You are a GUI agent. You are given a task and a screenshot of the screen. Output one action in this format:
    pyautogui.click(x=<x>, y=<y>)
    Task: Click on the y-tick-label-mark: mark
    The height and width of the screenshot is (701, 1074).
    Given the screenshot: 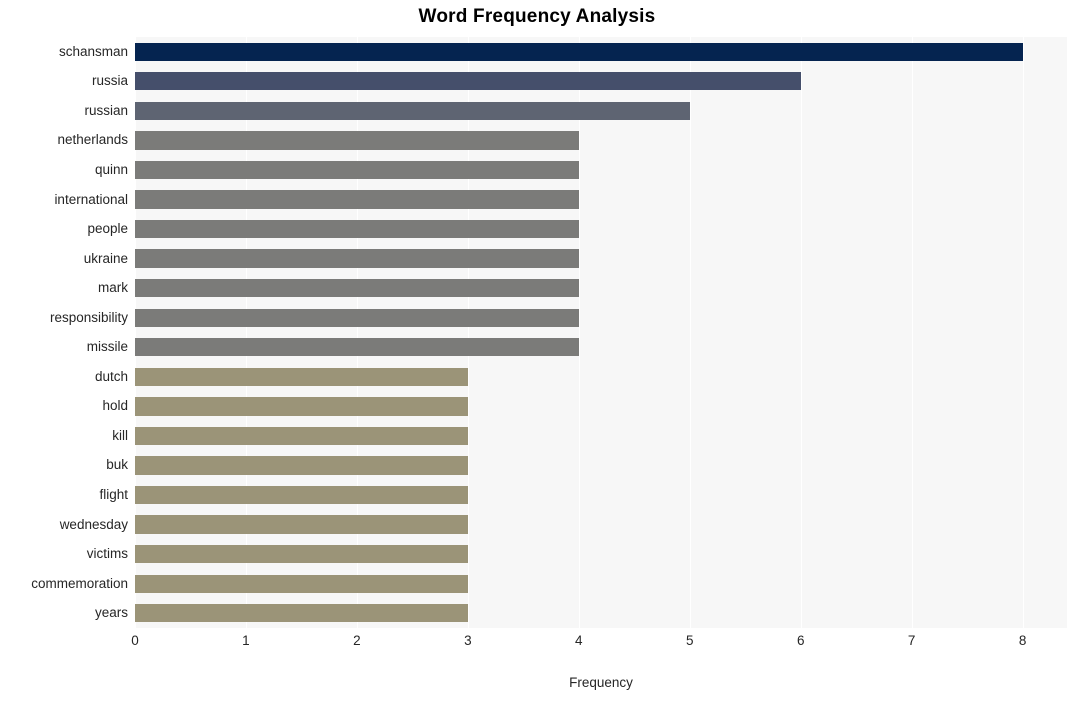 What is the action you would take?
    pyautogui.click(x=113, y=288)
    